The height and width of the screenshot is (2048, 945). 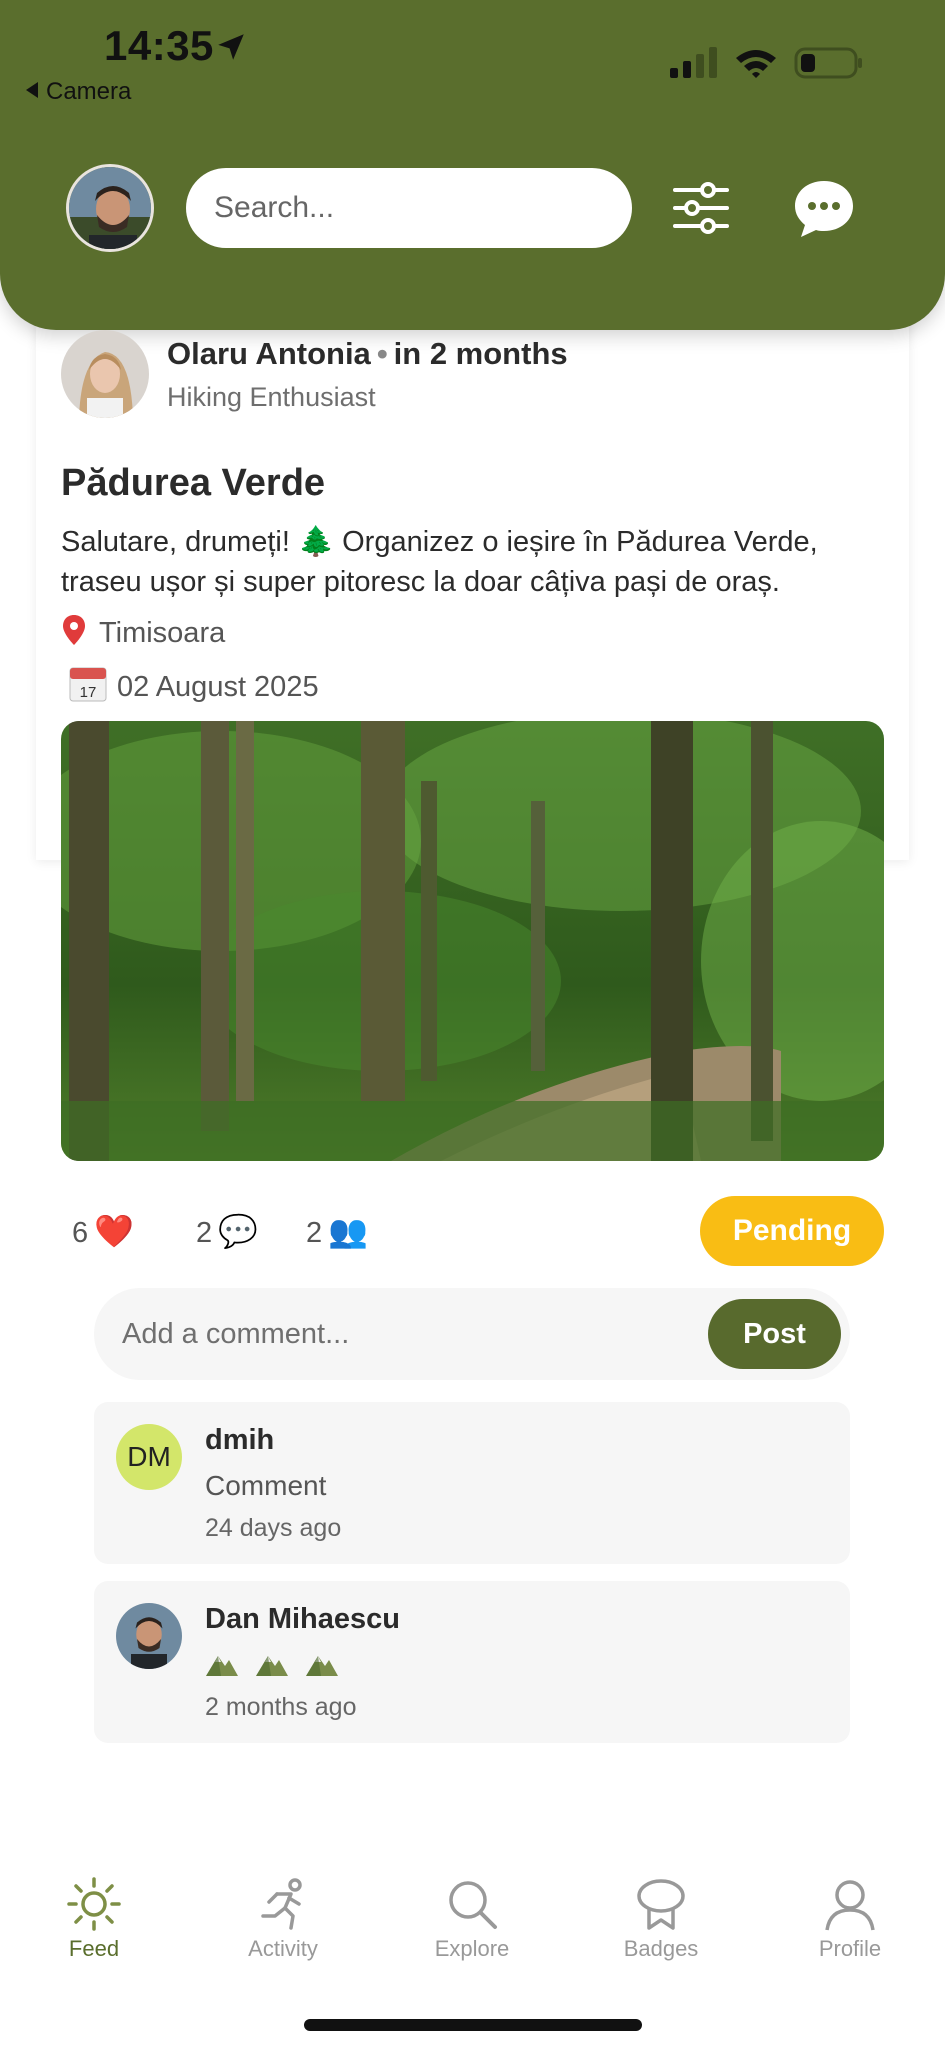 I want to click on author-avatar-image, so click(x=105, y=374).